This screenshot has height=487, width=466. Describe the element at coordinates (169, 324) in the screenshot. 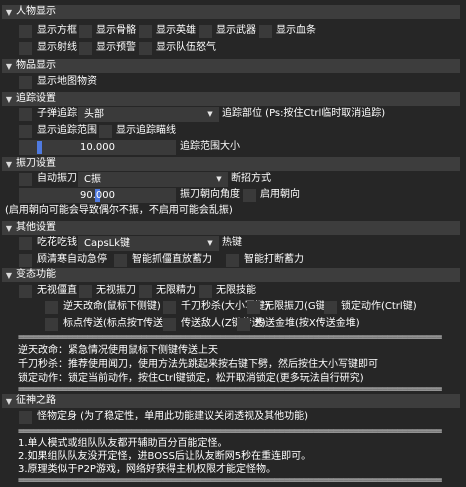

I see `checkbox-teleport-enemy` at that location.